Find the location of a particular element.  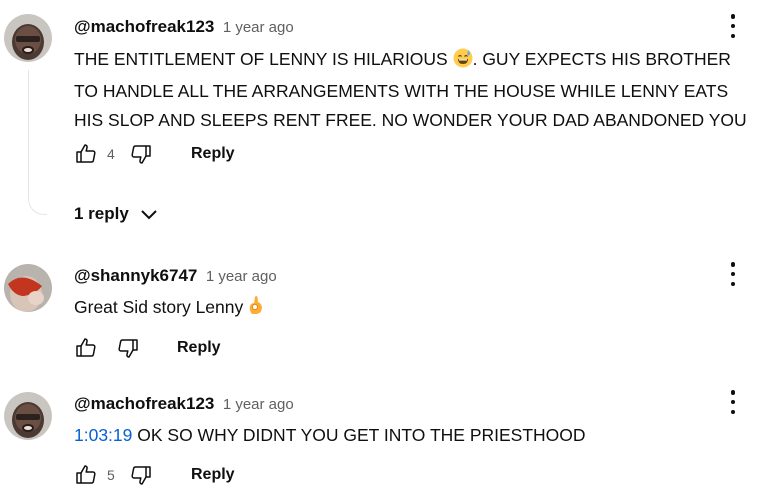

like-count: 4 is located at coordinates (111, 154).